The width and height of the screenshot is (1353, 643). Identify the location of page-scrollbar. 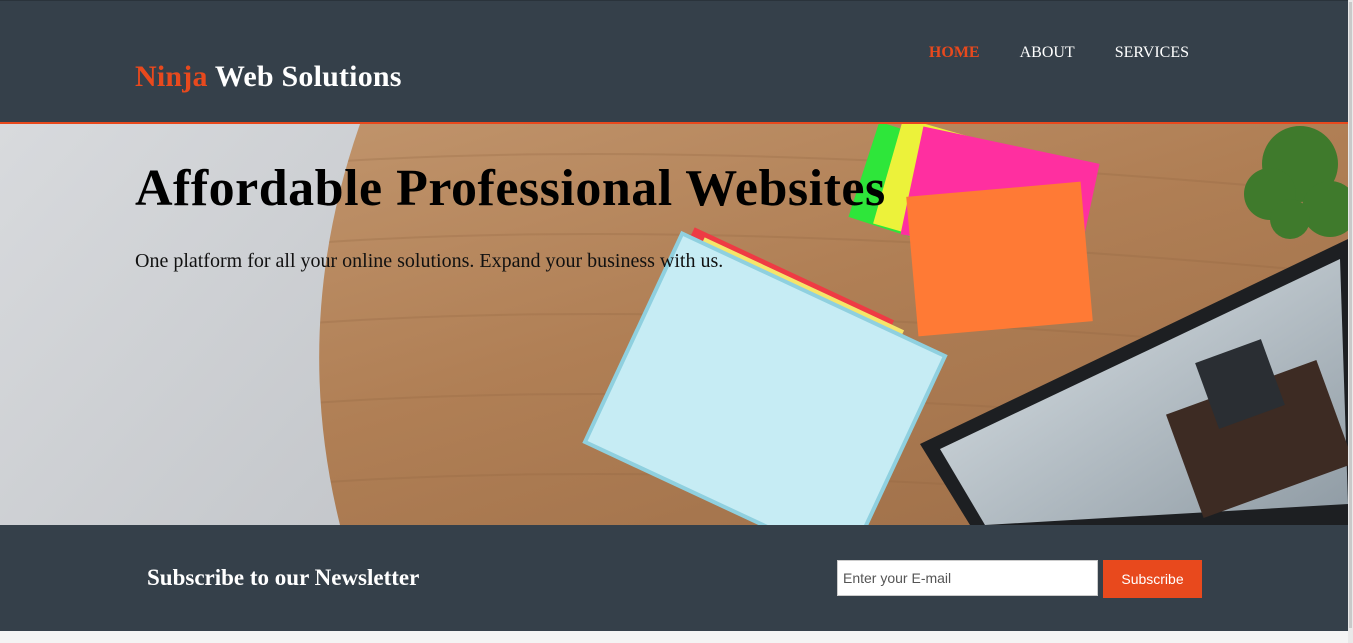
(1350, 321).